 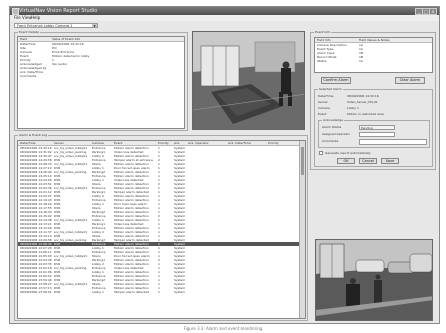 What do you see at coordinates (348, 153) in the screenshot?
I see `auto-report-label: Generate report automatically` at bounding box center [348, 153].